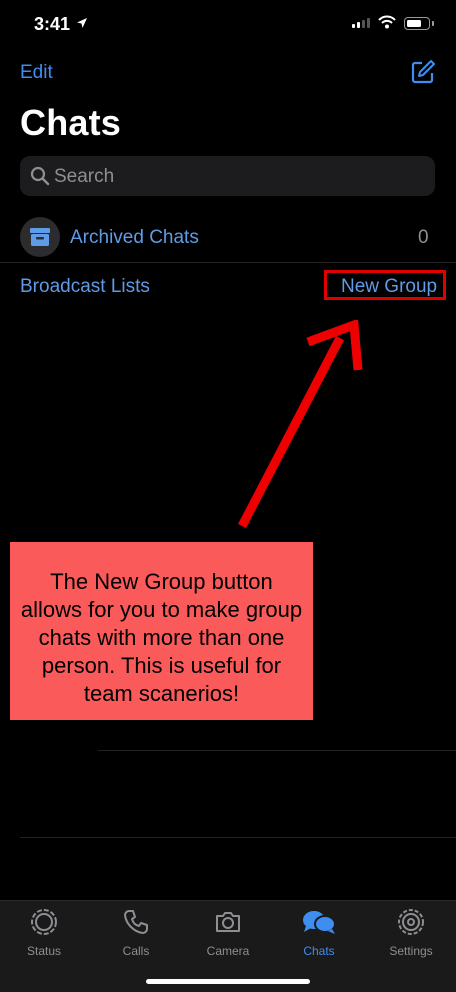 The image size is (456, 992). I want to click on search-input: Search, so click(227, 176).